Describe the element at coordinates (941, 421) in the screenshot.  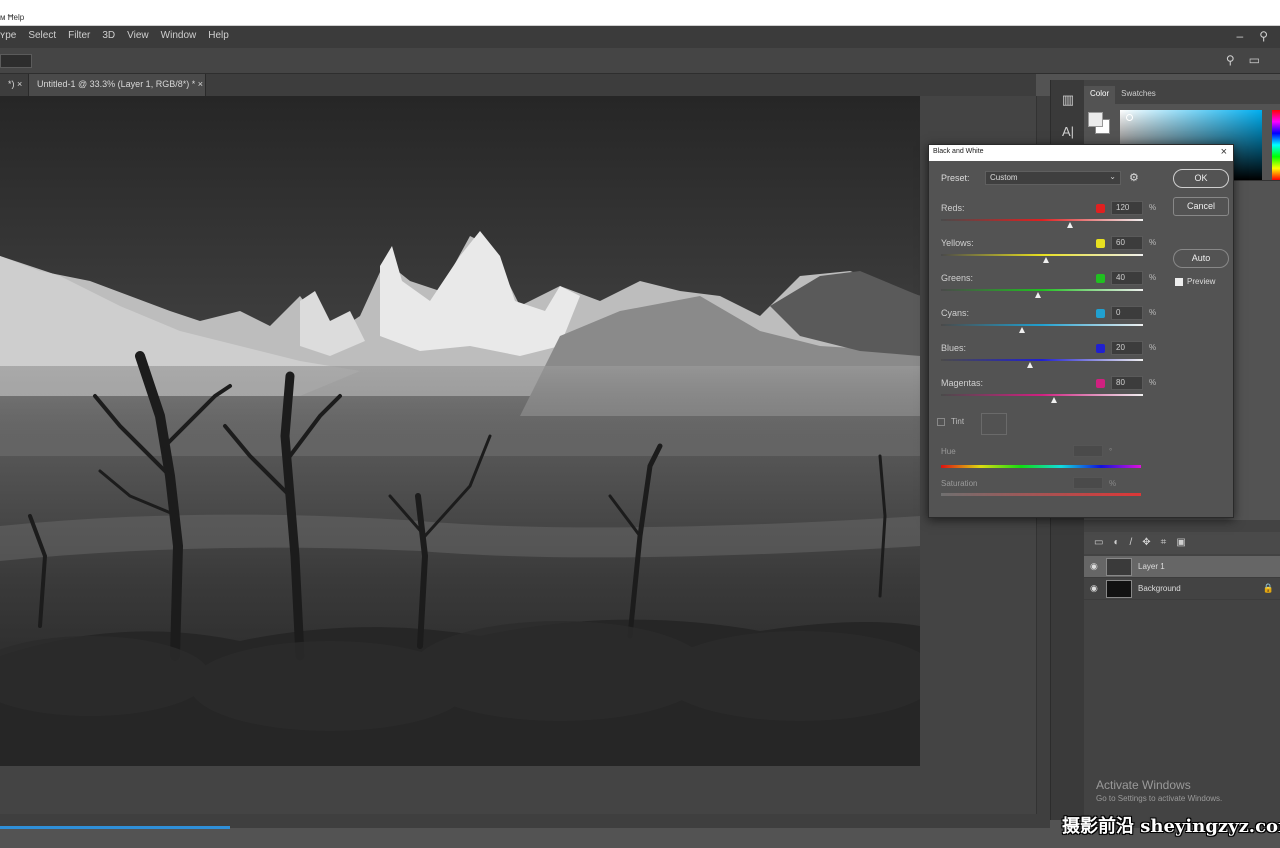
I see `tint-checkbox` at that location.